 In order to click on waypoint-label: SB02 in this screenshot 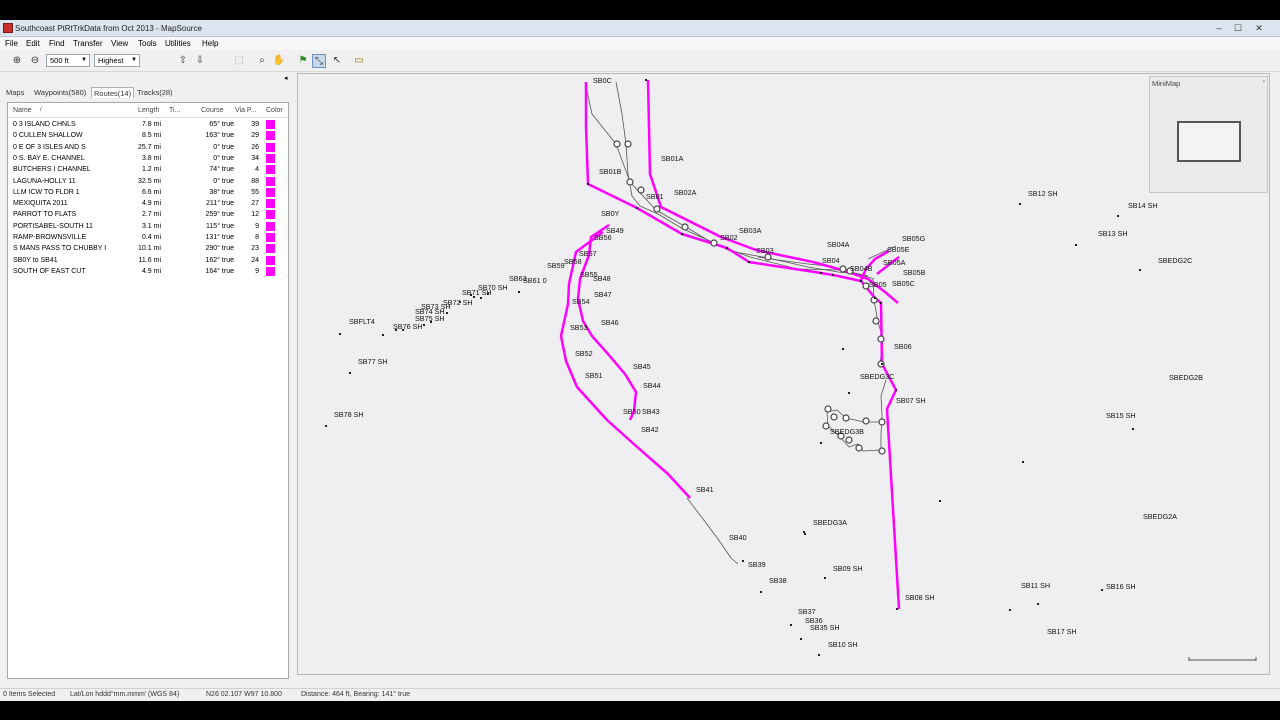, I will do `click(729, 237)`.